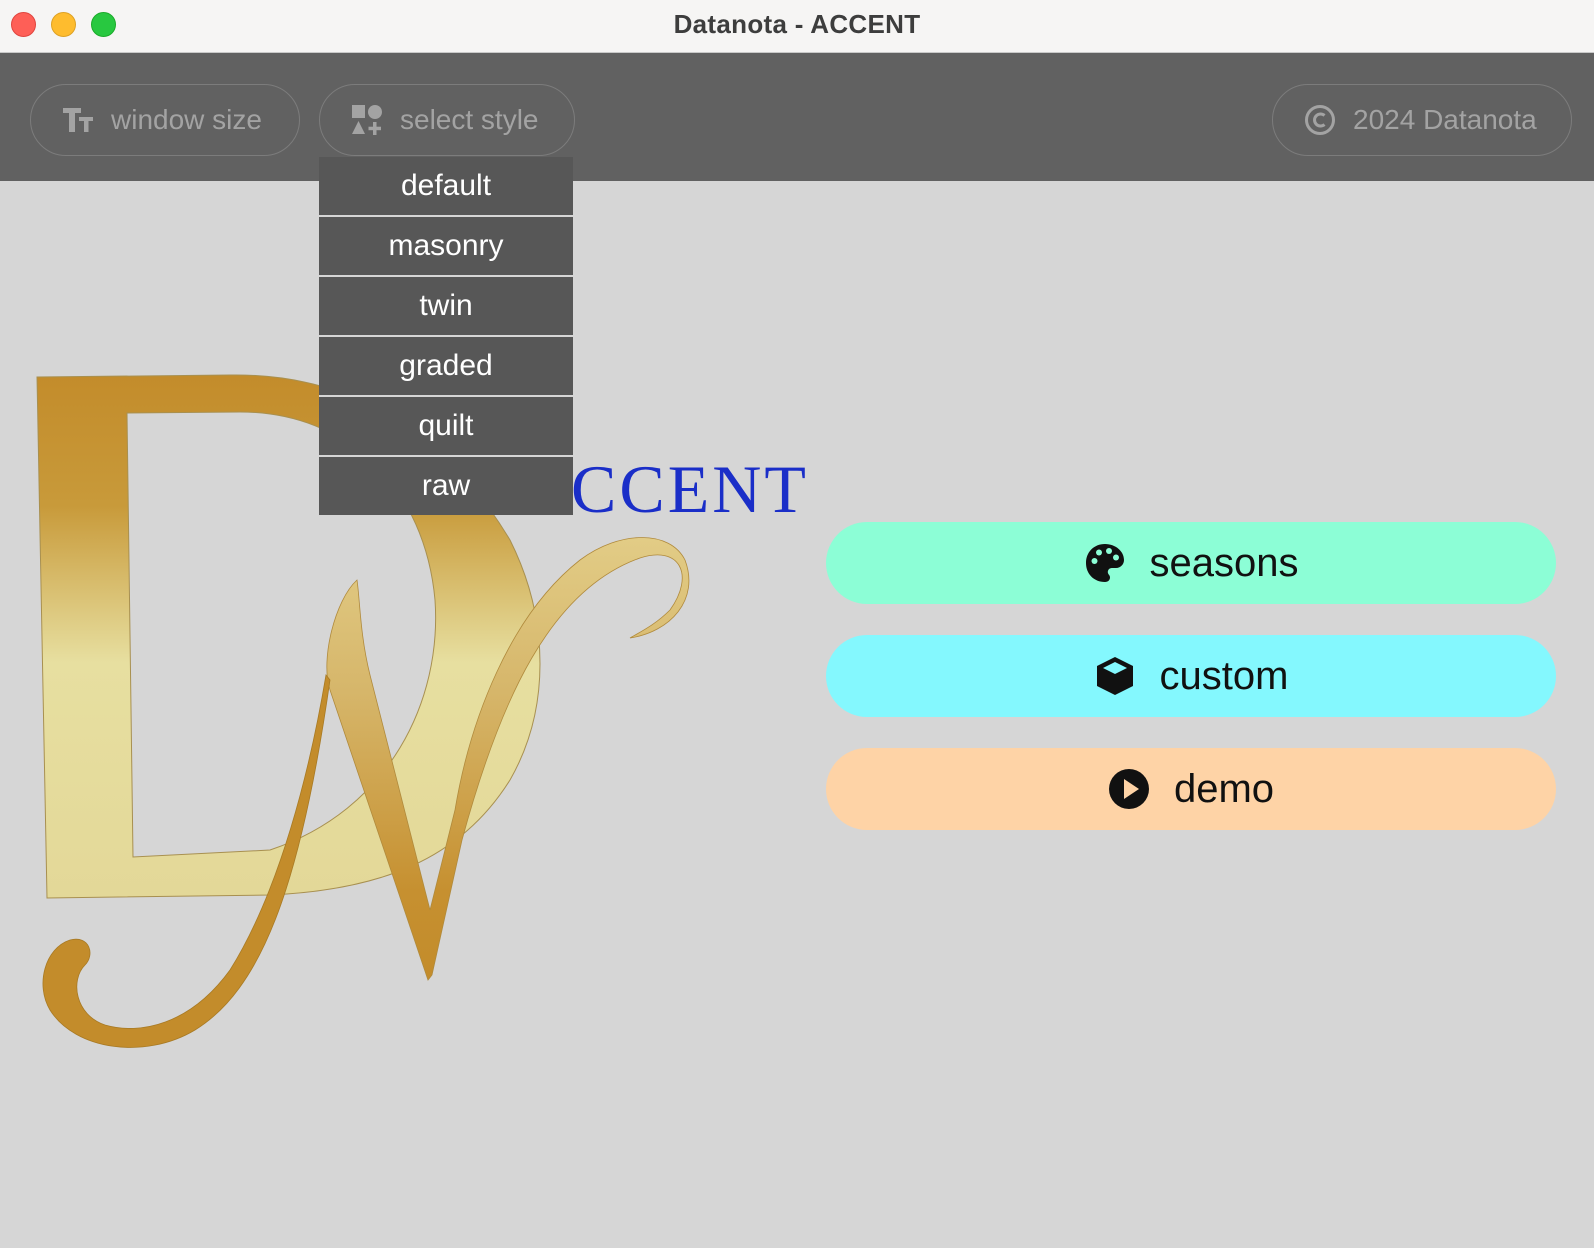  I want to click on demo-button: demo, so click(1191, 789).